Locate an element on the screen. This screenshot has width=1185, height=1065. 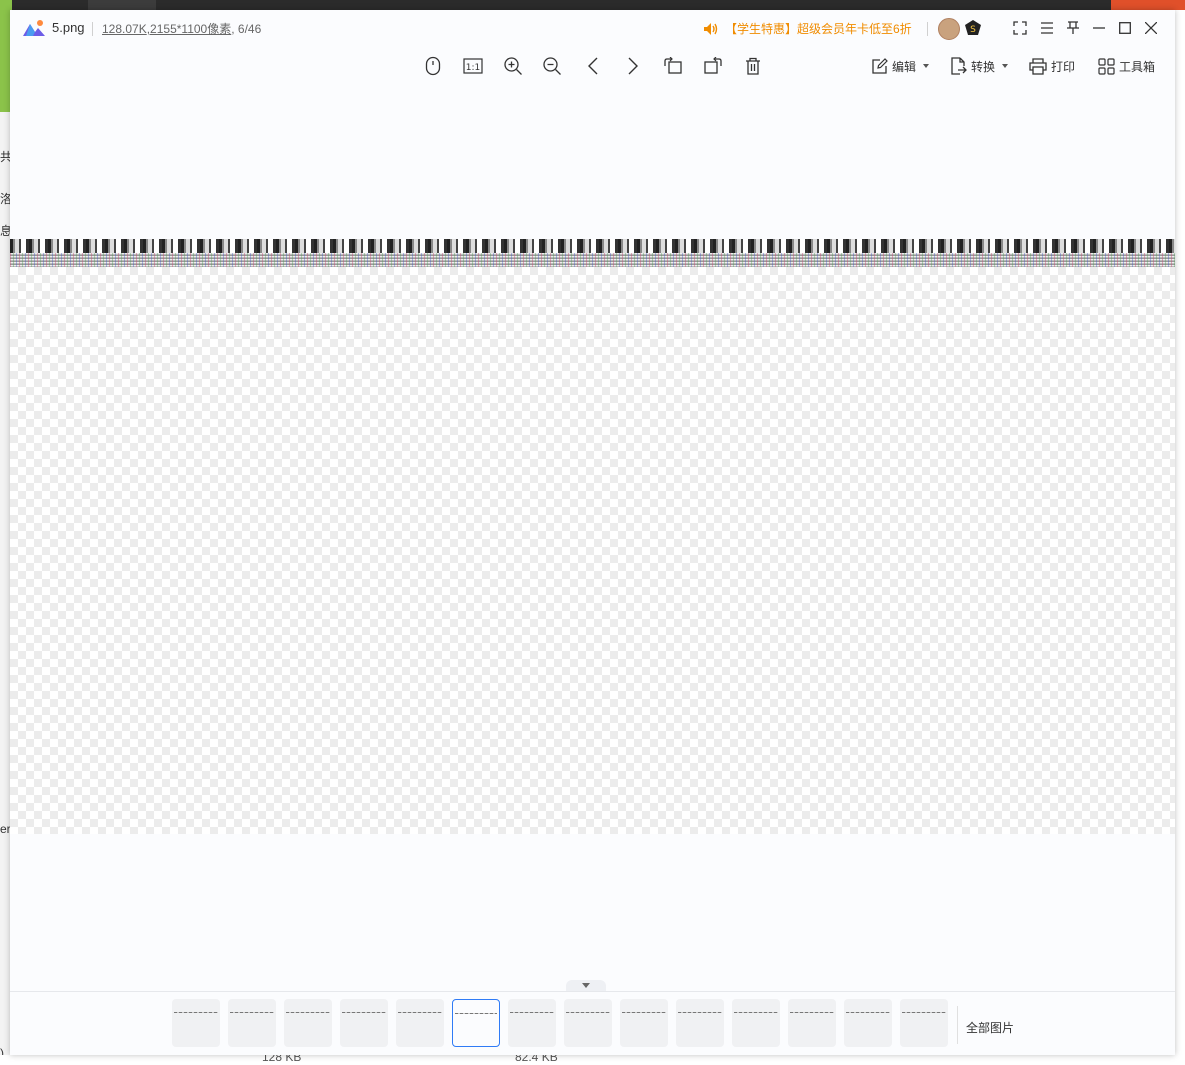
previous-image-button is located at coordinates (593, 66).